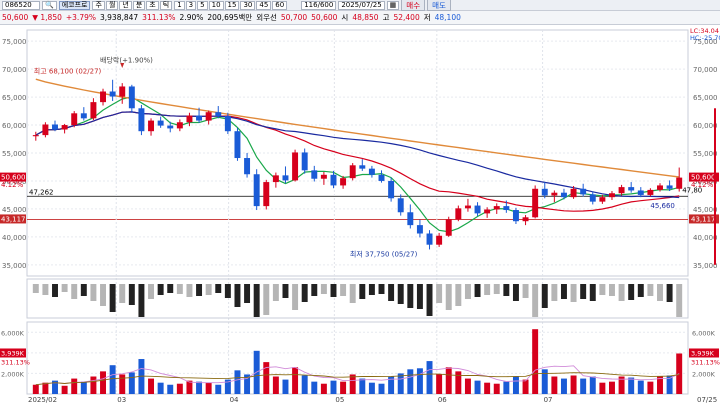 This screenshot has height=404, width=720. What do you see at coordinates (280, 5) in the screenshot?
I see `interval-button-7: 60` at bounding box center [280, 5].